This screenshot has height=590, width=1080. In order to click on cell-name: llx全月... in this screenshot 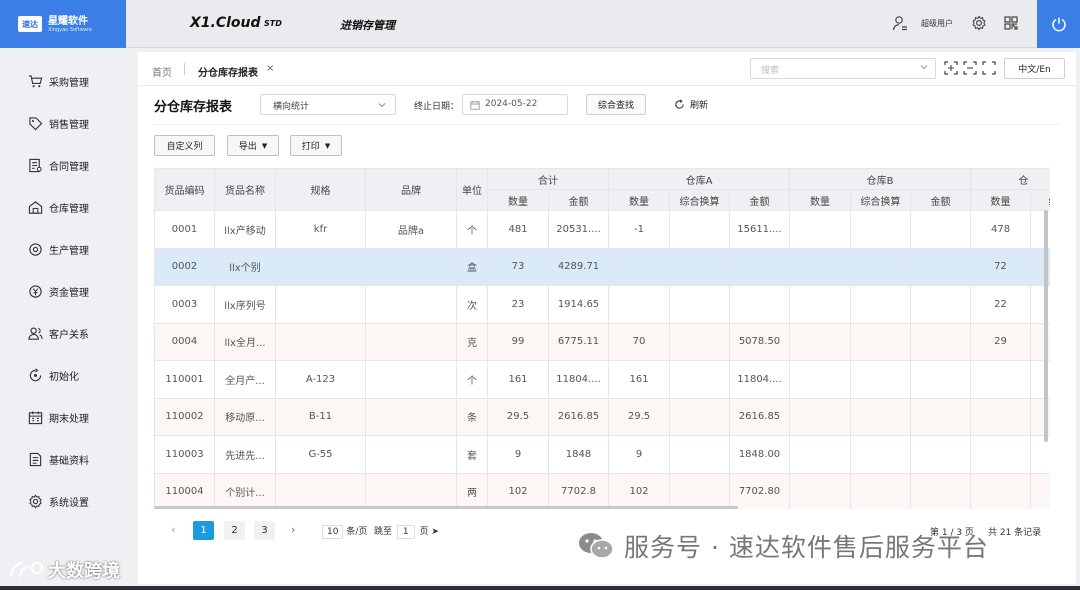, I will do `click(245, 341)`.